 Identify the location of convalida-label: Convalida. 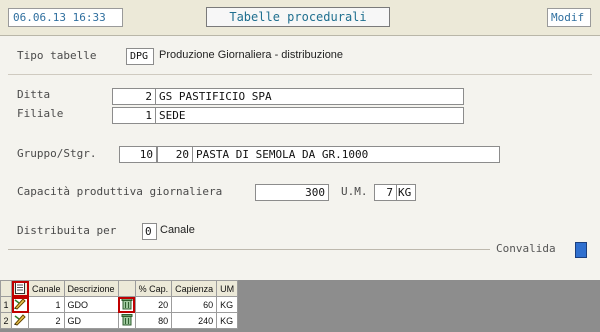
(526, 248).